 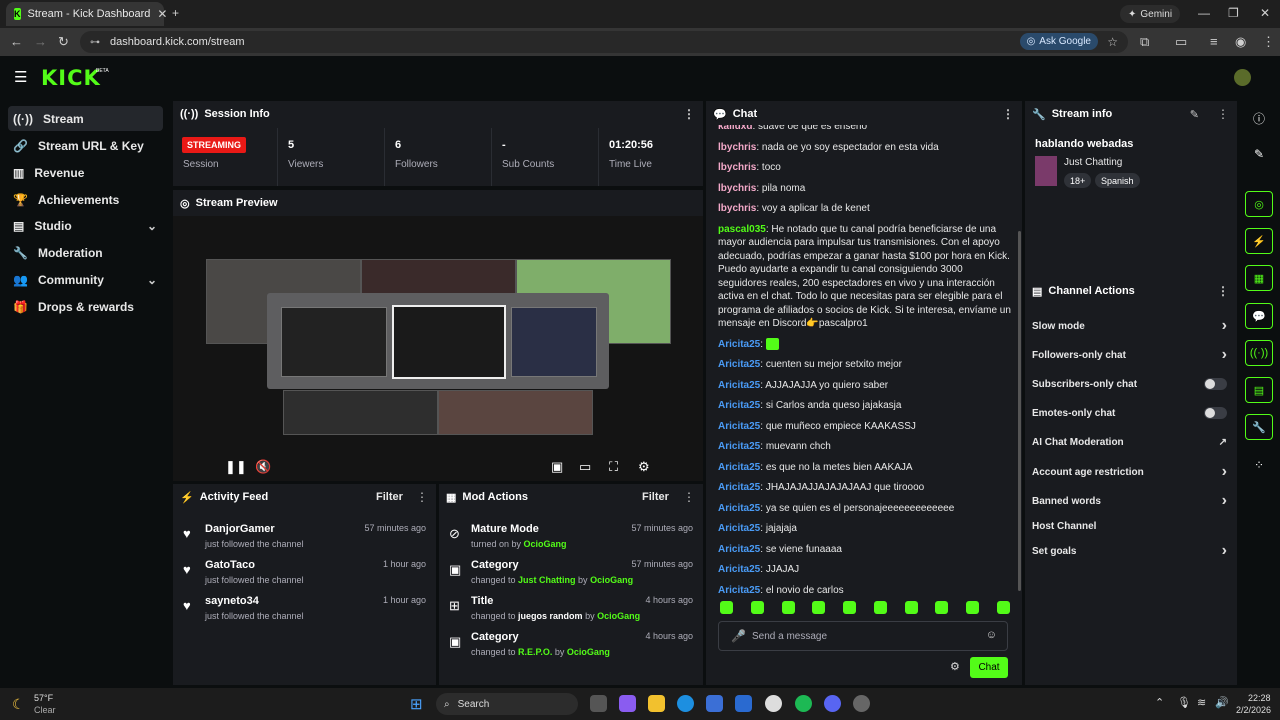 What do you see at coordinates (1150, 14) in the screenshot?
I see `gemini-button: ✦ Gemini` at bounding box center [1150, 14].